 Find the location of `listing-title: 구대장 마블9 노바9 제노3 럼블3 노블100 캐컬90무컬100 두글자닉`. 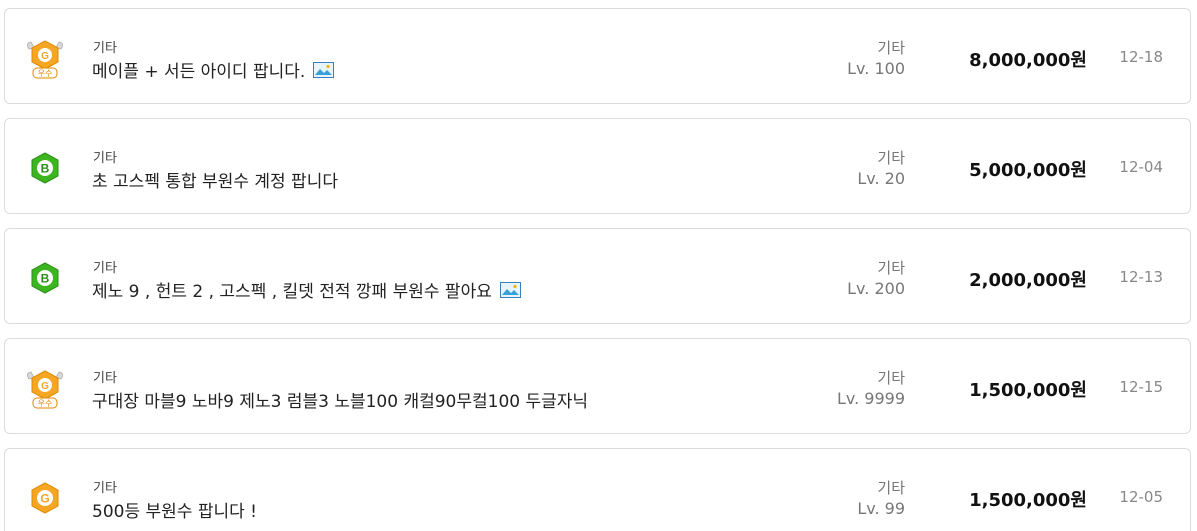

listing-title: 구대장 마블9 노바9 제노3 럼블3 노블100 캐컬90무컬100 두글자닉 is located at coordinates (340, 402).